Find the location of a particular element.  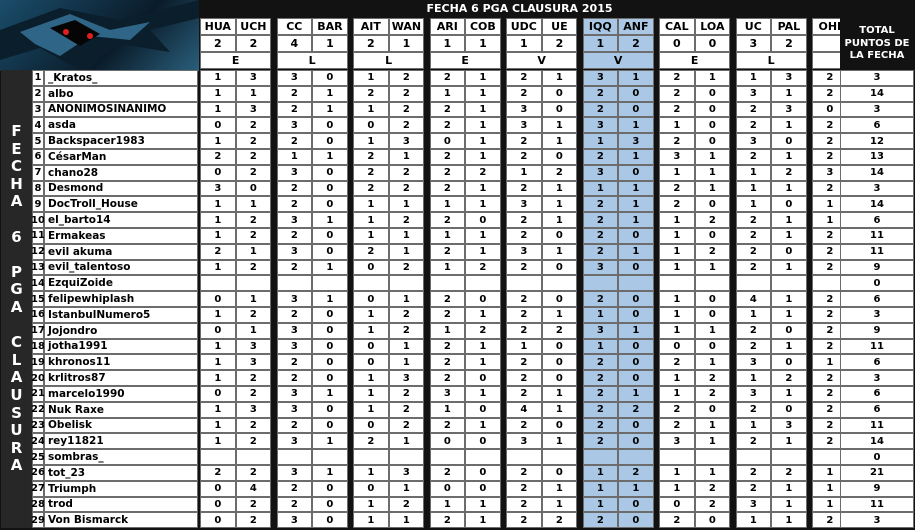

player-name: felipewhiplash is located at coordinates (121, 299).